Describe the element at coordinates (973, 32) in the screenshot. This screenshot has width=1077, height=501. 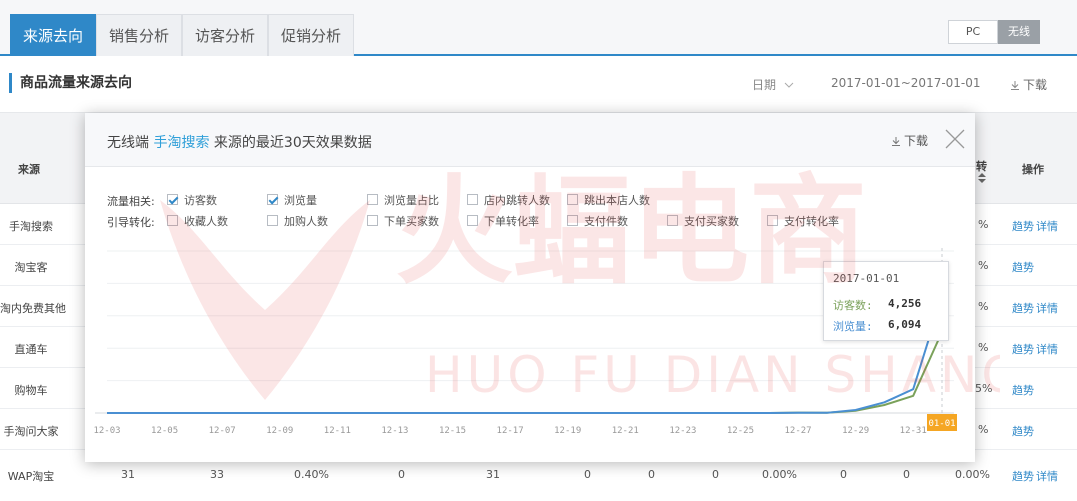
I see `pc-switch-button: PC` at that location.